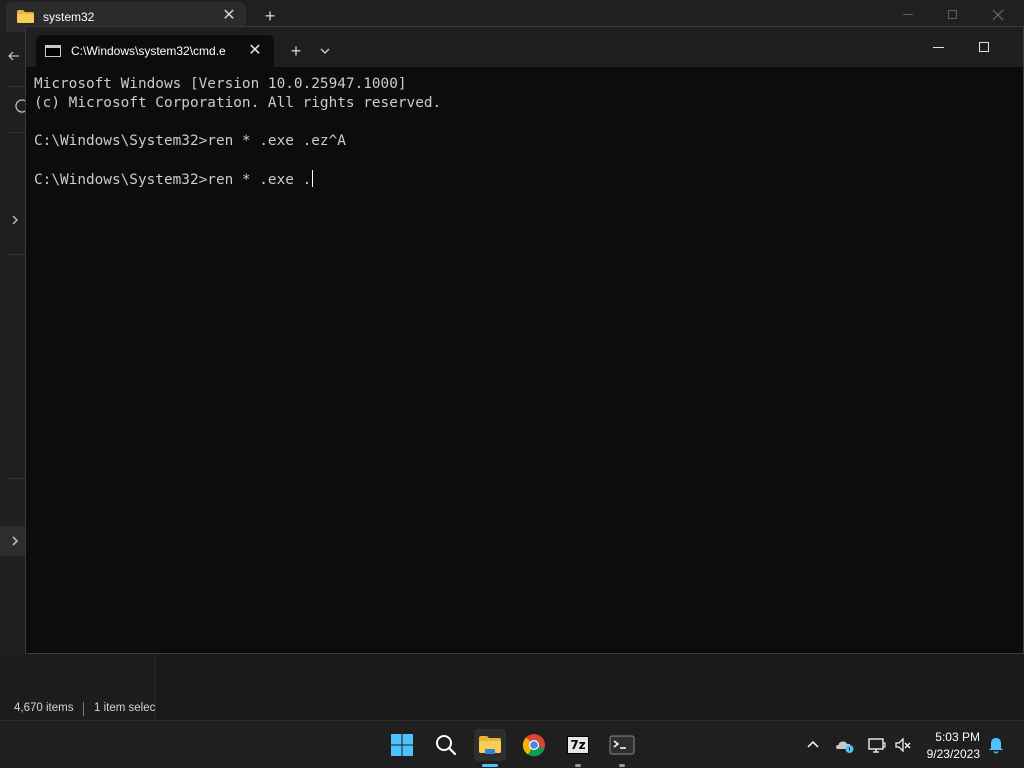  I want to click on explorer-new-tab-button: +, so click(270, 16).